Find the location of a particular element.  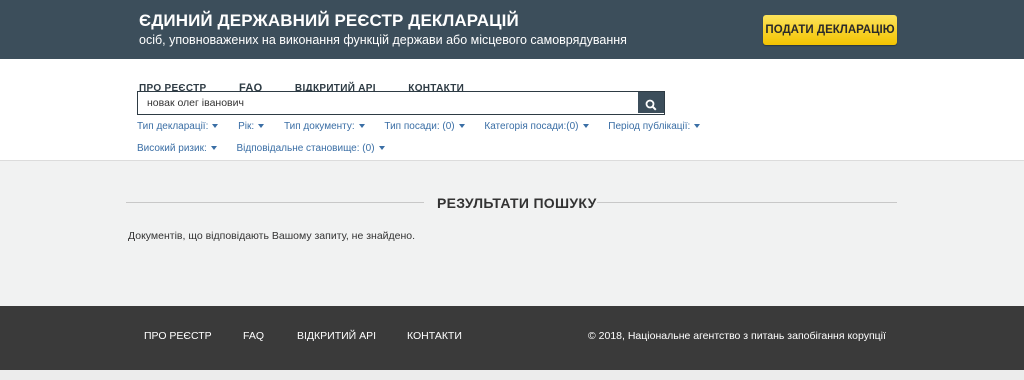

filter-declaration-type: Тип декларації: is located at coordinates (178, 126).